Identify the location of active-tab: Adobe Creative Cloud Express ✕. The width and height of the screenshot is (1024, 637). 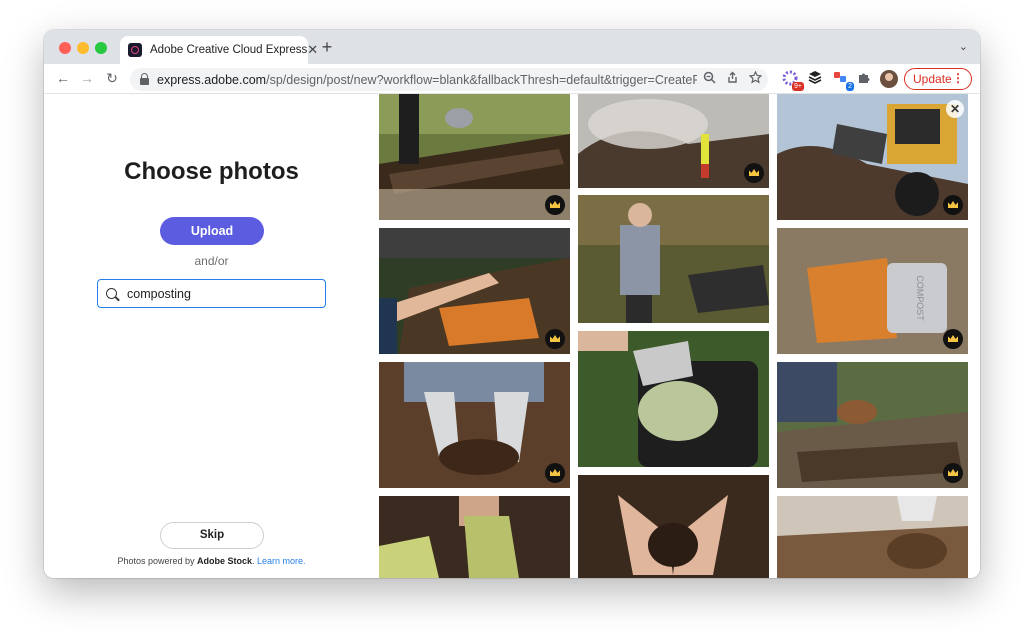
(219, 50).